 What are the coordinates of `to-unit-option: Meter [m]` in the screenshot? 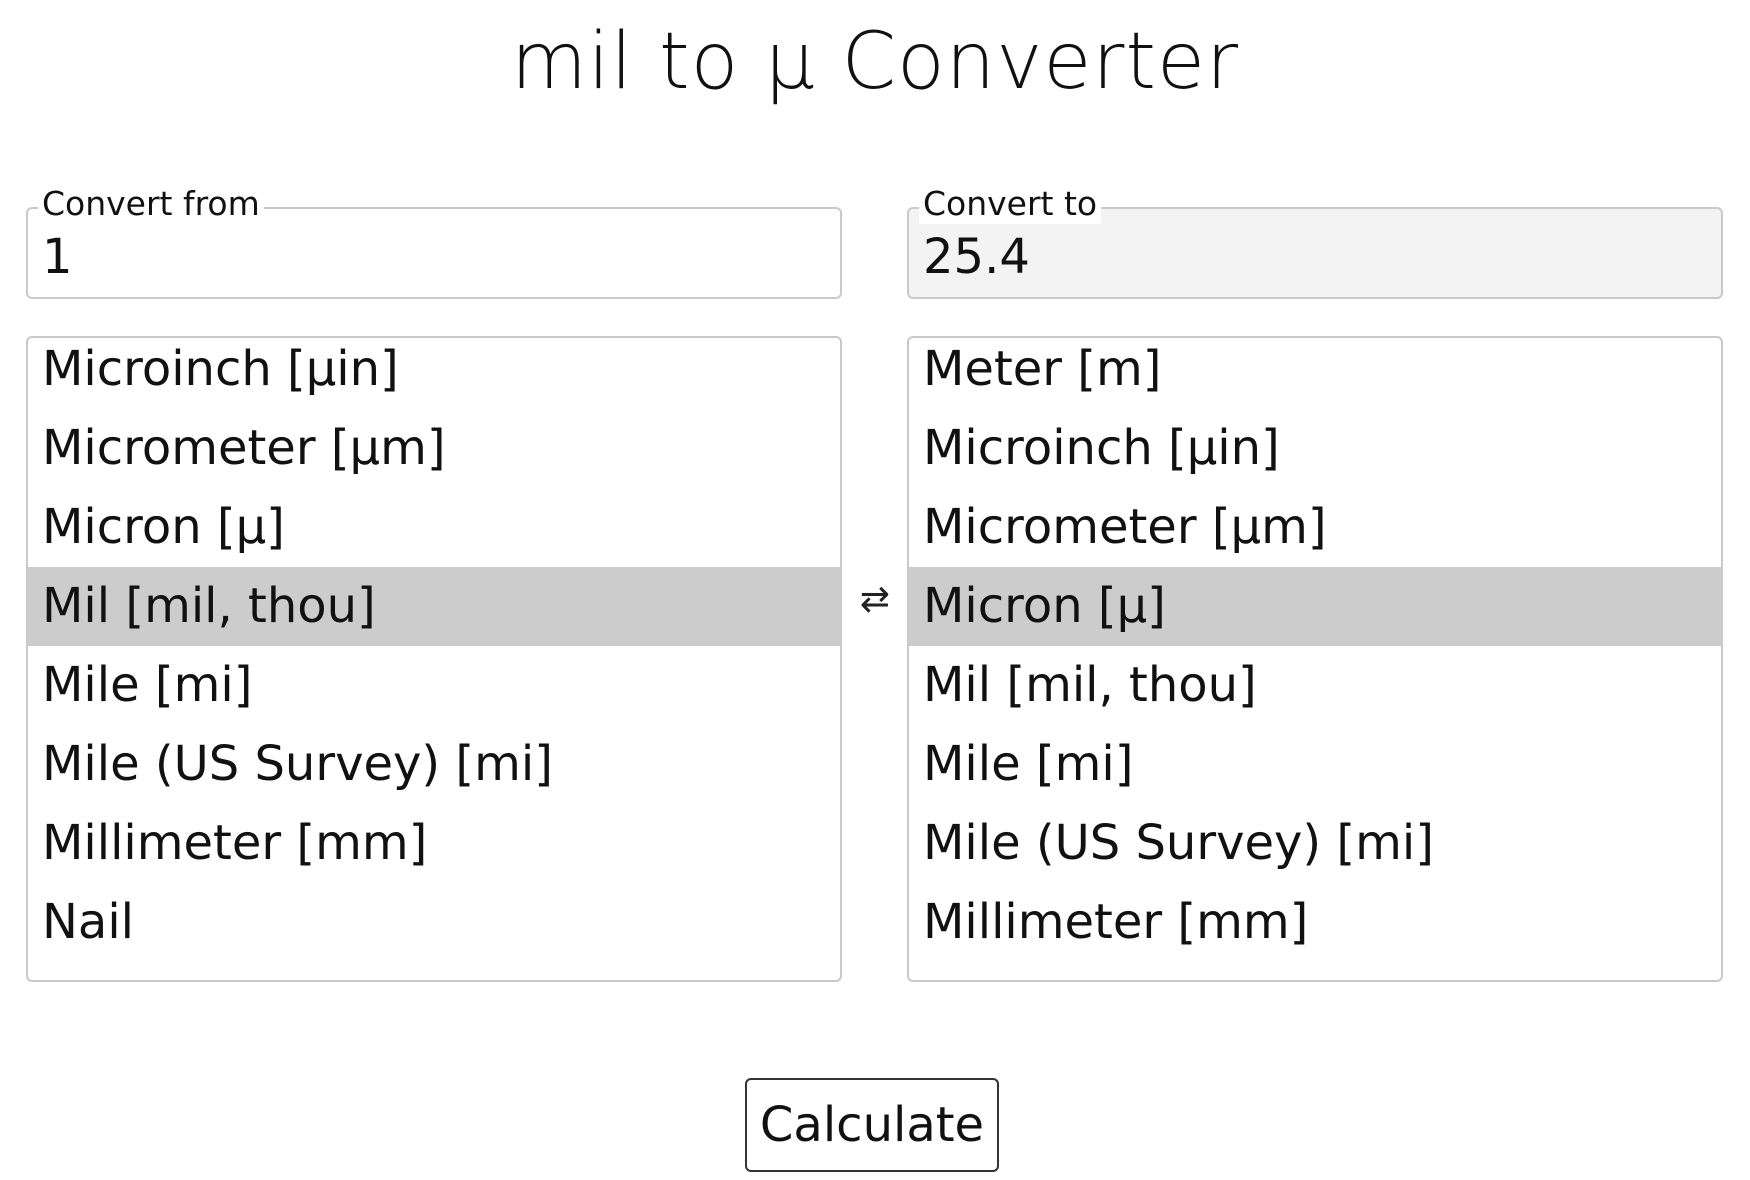 It's located at (1315, 373).